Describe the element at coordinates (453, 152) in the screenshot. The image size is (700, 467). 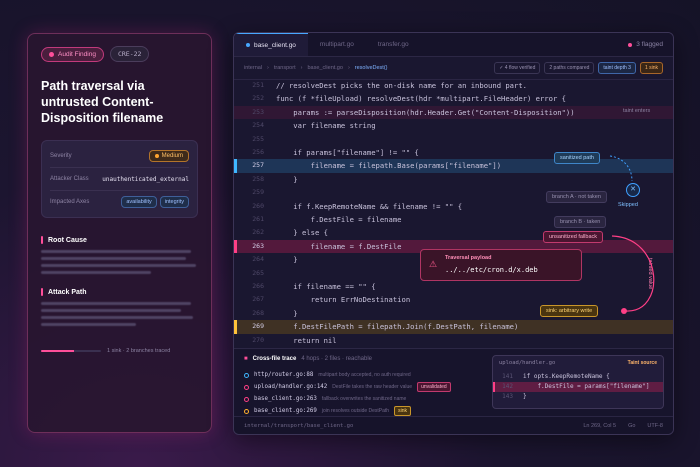
I see `code-line: 256 if params["filename"] != "" {` at that location.